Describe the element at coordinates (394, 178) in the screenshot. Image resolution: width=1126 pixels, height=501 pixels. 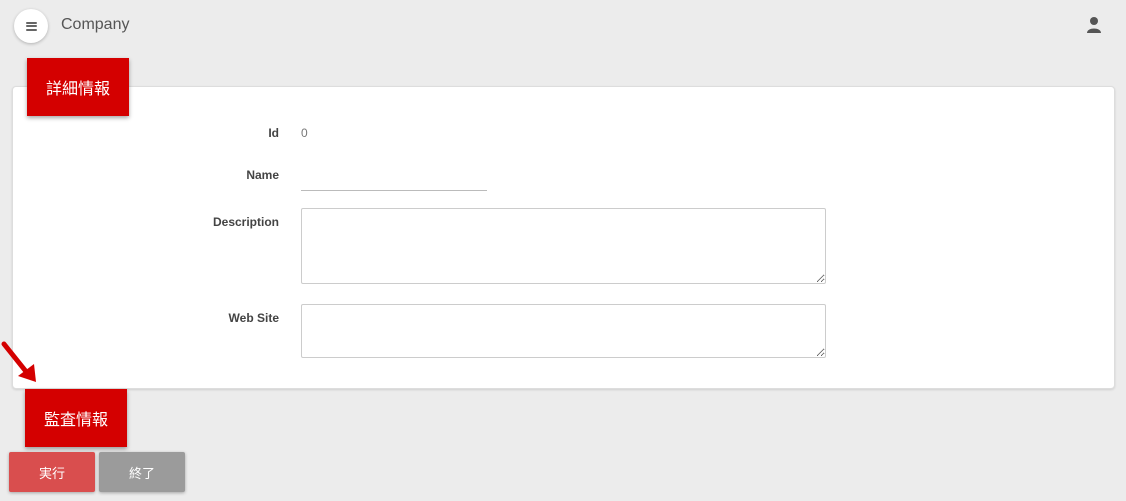
I see `name-input` at that location.